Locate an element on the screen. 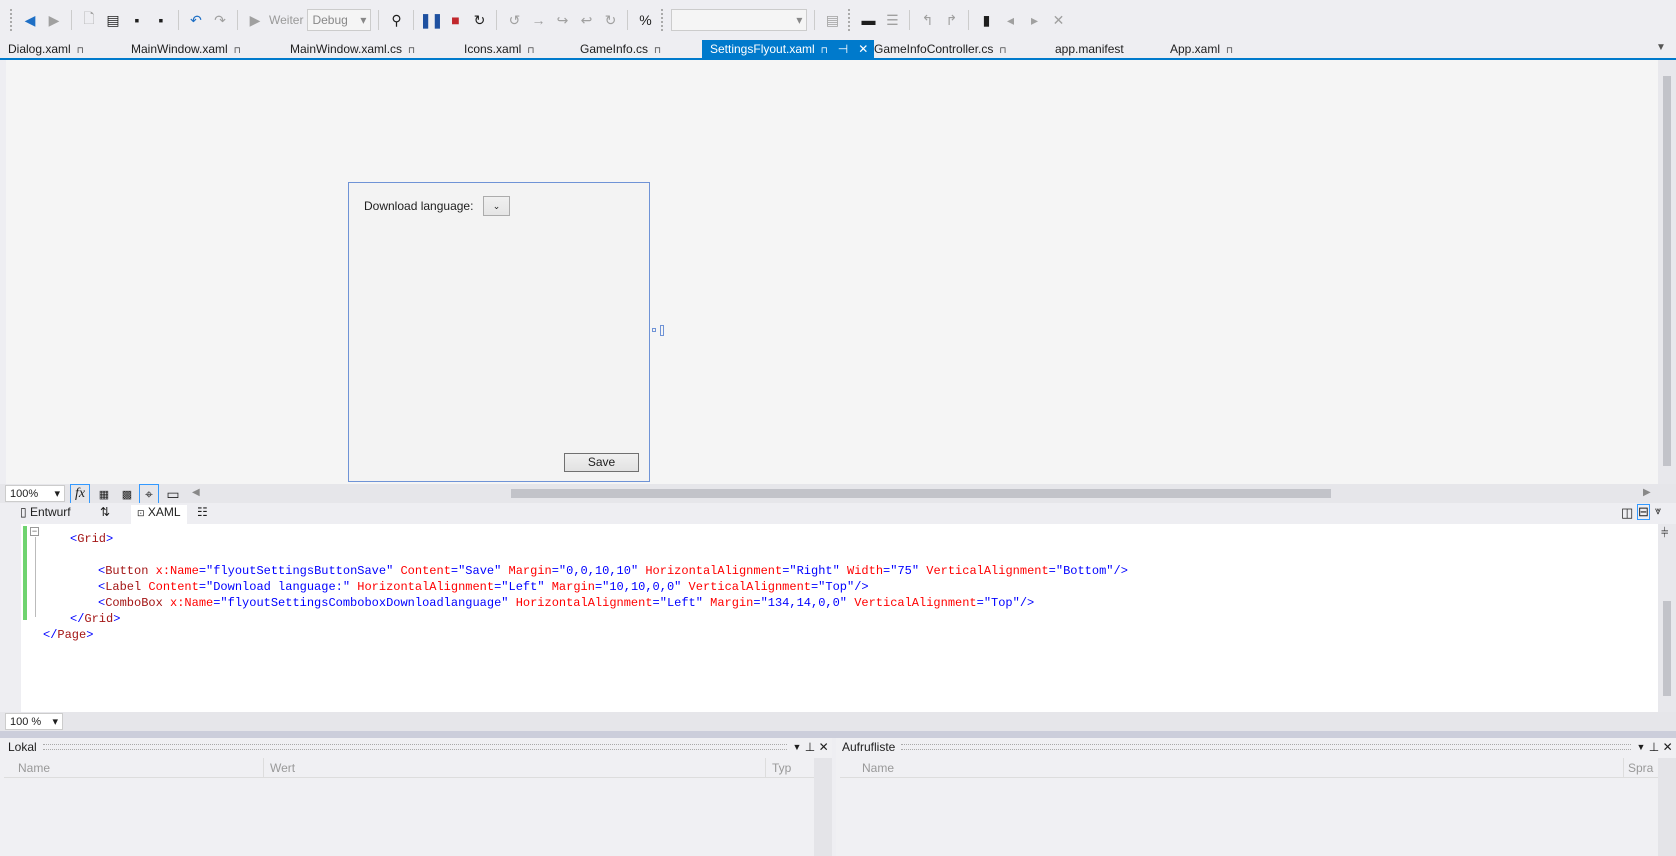 The image size is (1676, 856). document-outline-icon: ☷ is located at coordinates (202, 512).